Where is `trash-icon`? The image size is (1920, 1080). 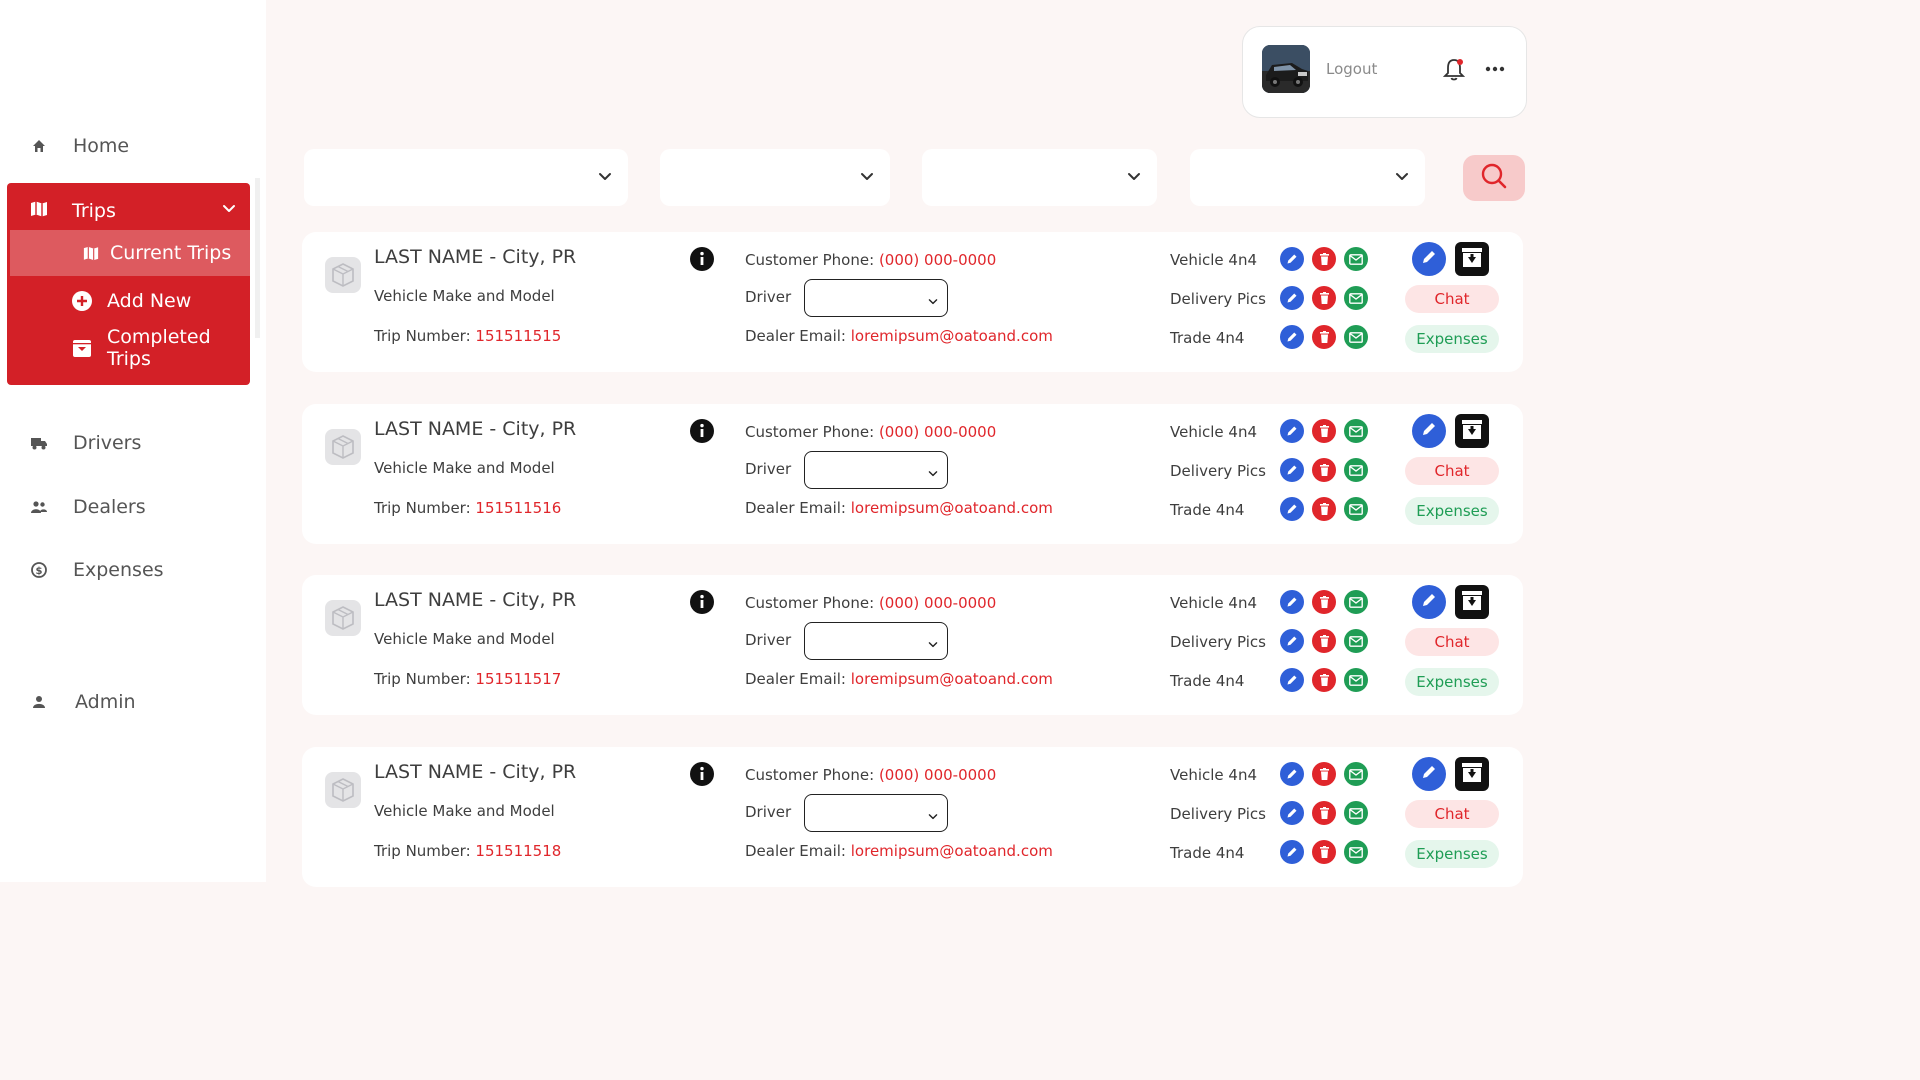
trash-icon is located at coordinates (1324, 774).